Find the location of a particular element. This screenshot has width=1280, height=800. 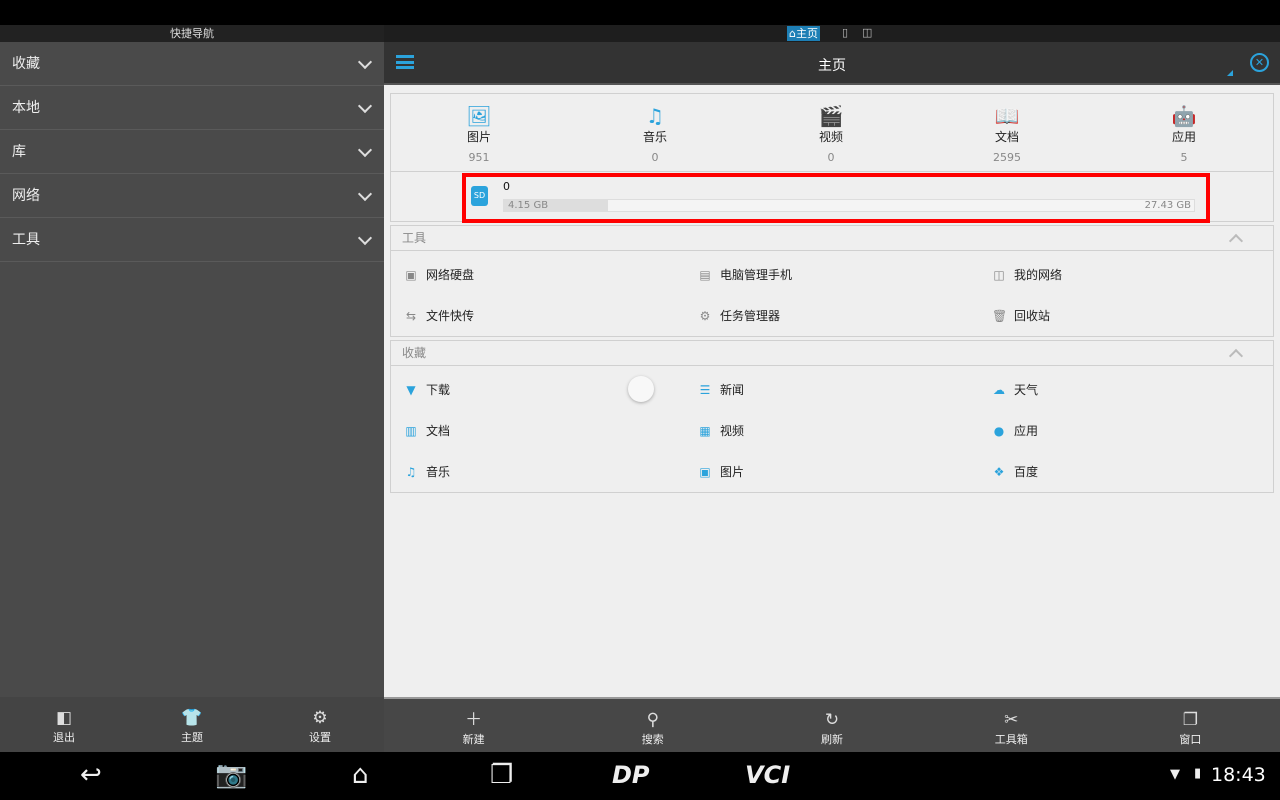

image-icon: ▣ is located at coordinates (705, 471).